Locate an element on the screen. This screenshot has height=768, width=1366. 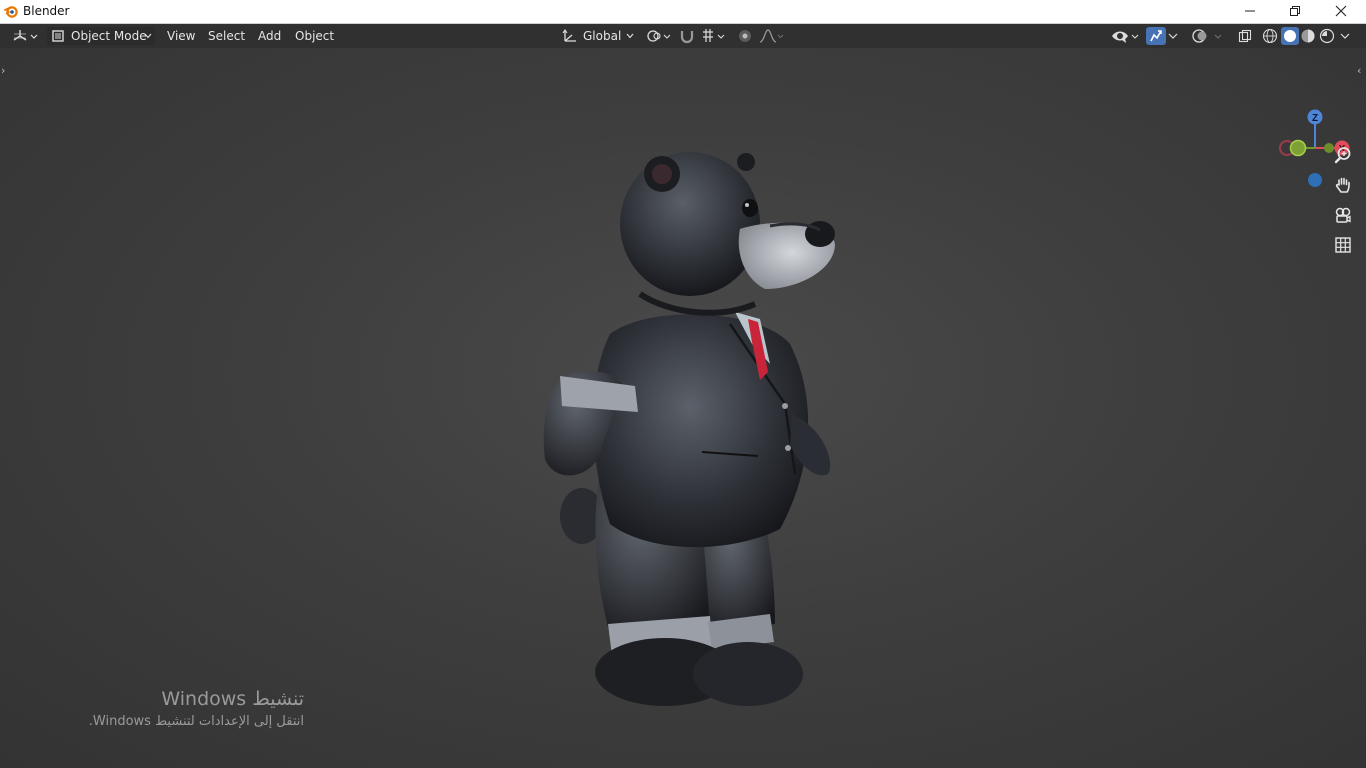
object-mode-icon is located at coordinates (58, 36).